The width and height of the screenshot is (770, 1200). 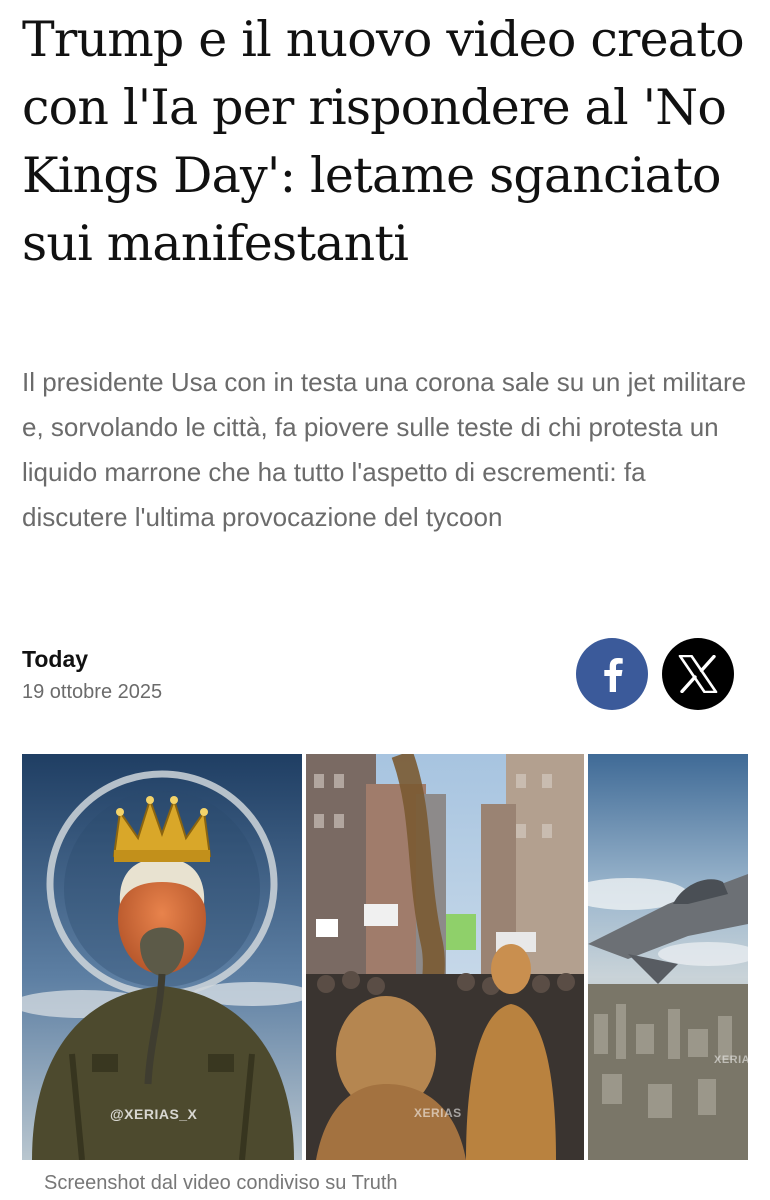 I want to click on image-watermark: @XERIAS_X, so click(x=154, y=1114).